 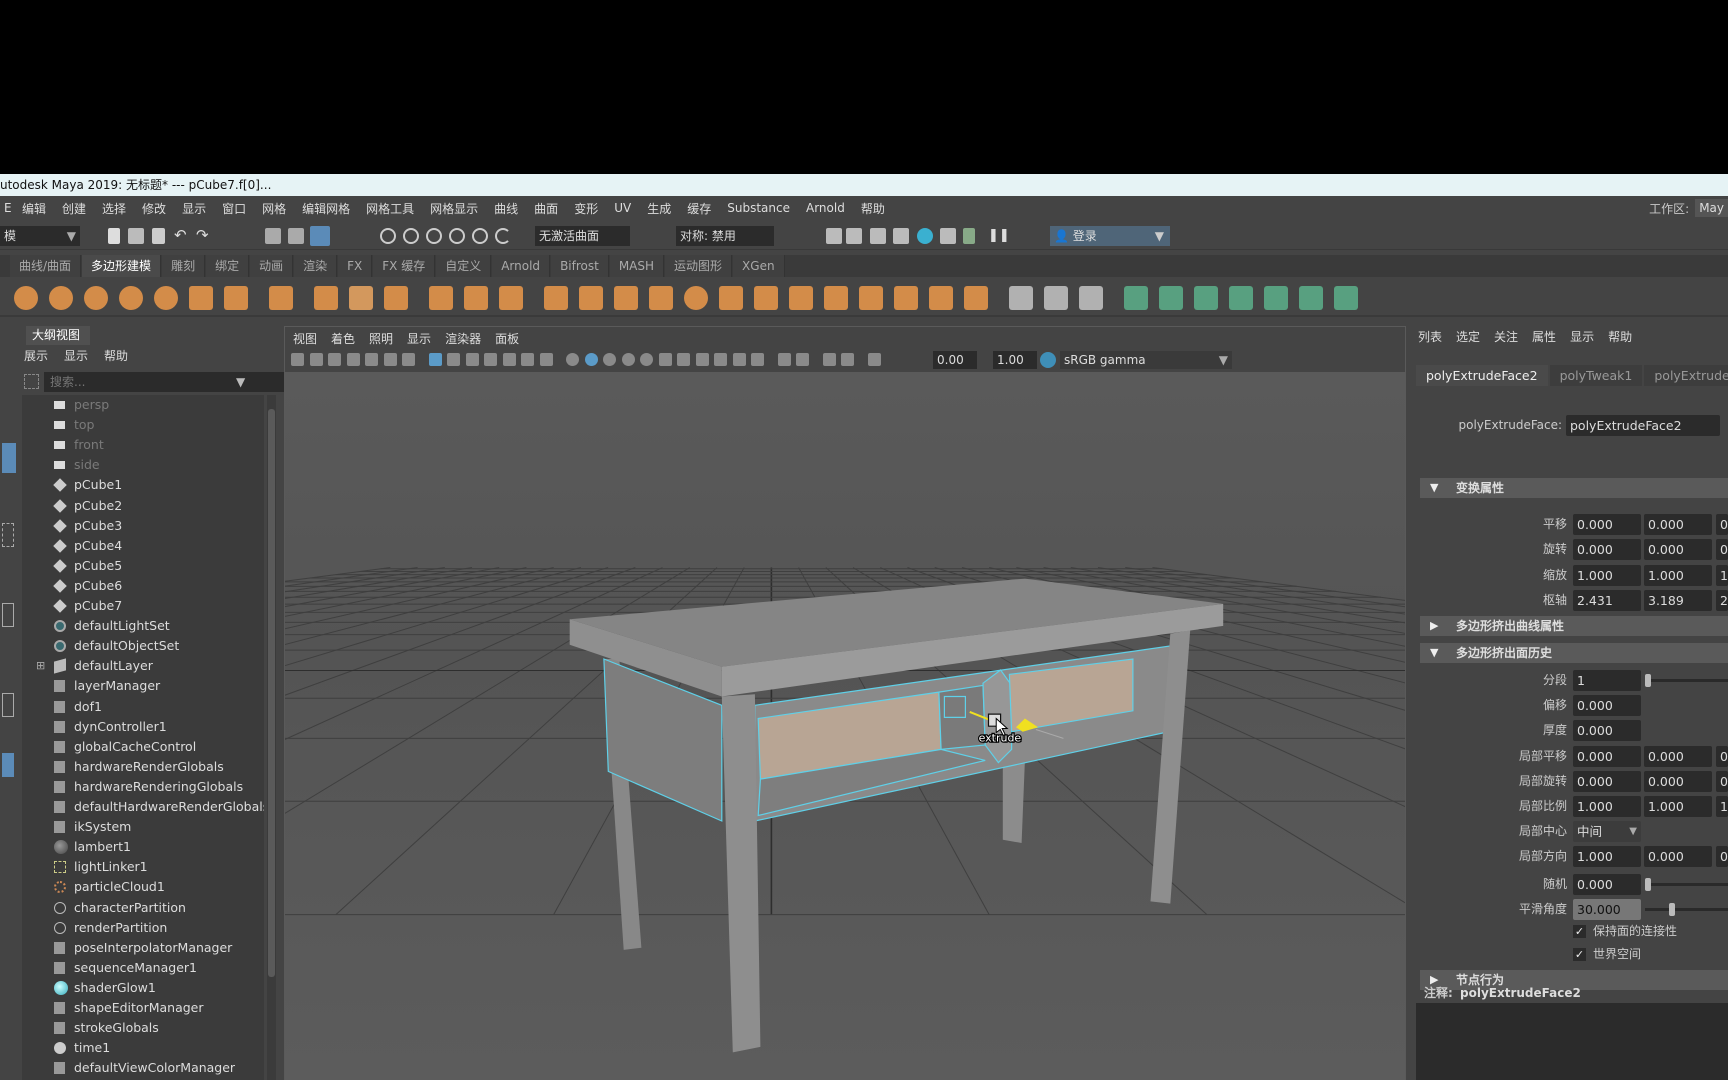 I want to click on anti-aliasing-icon, so click(x=739, y=359).